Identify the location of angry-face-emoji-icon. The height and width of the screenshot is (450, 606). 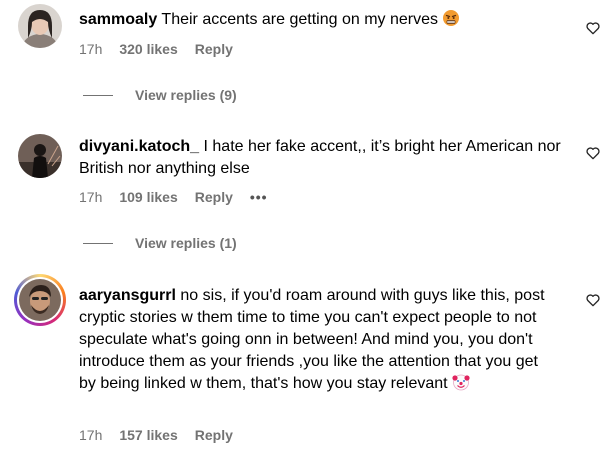
(451, 18).